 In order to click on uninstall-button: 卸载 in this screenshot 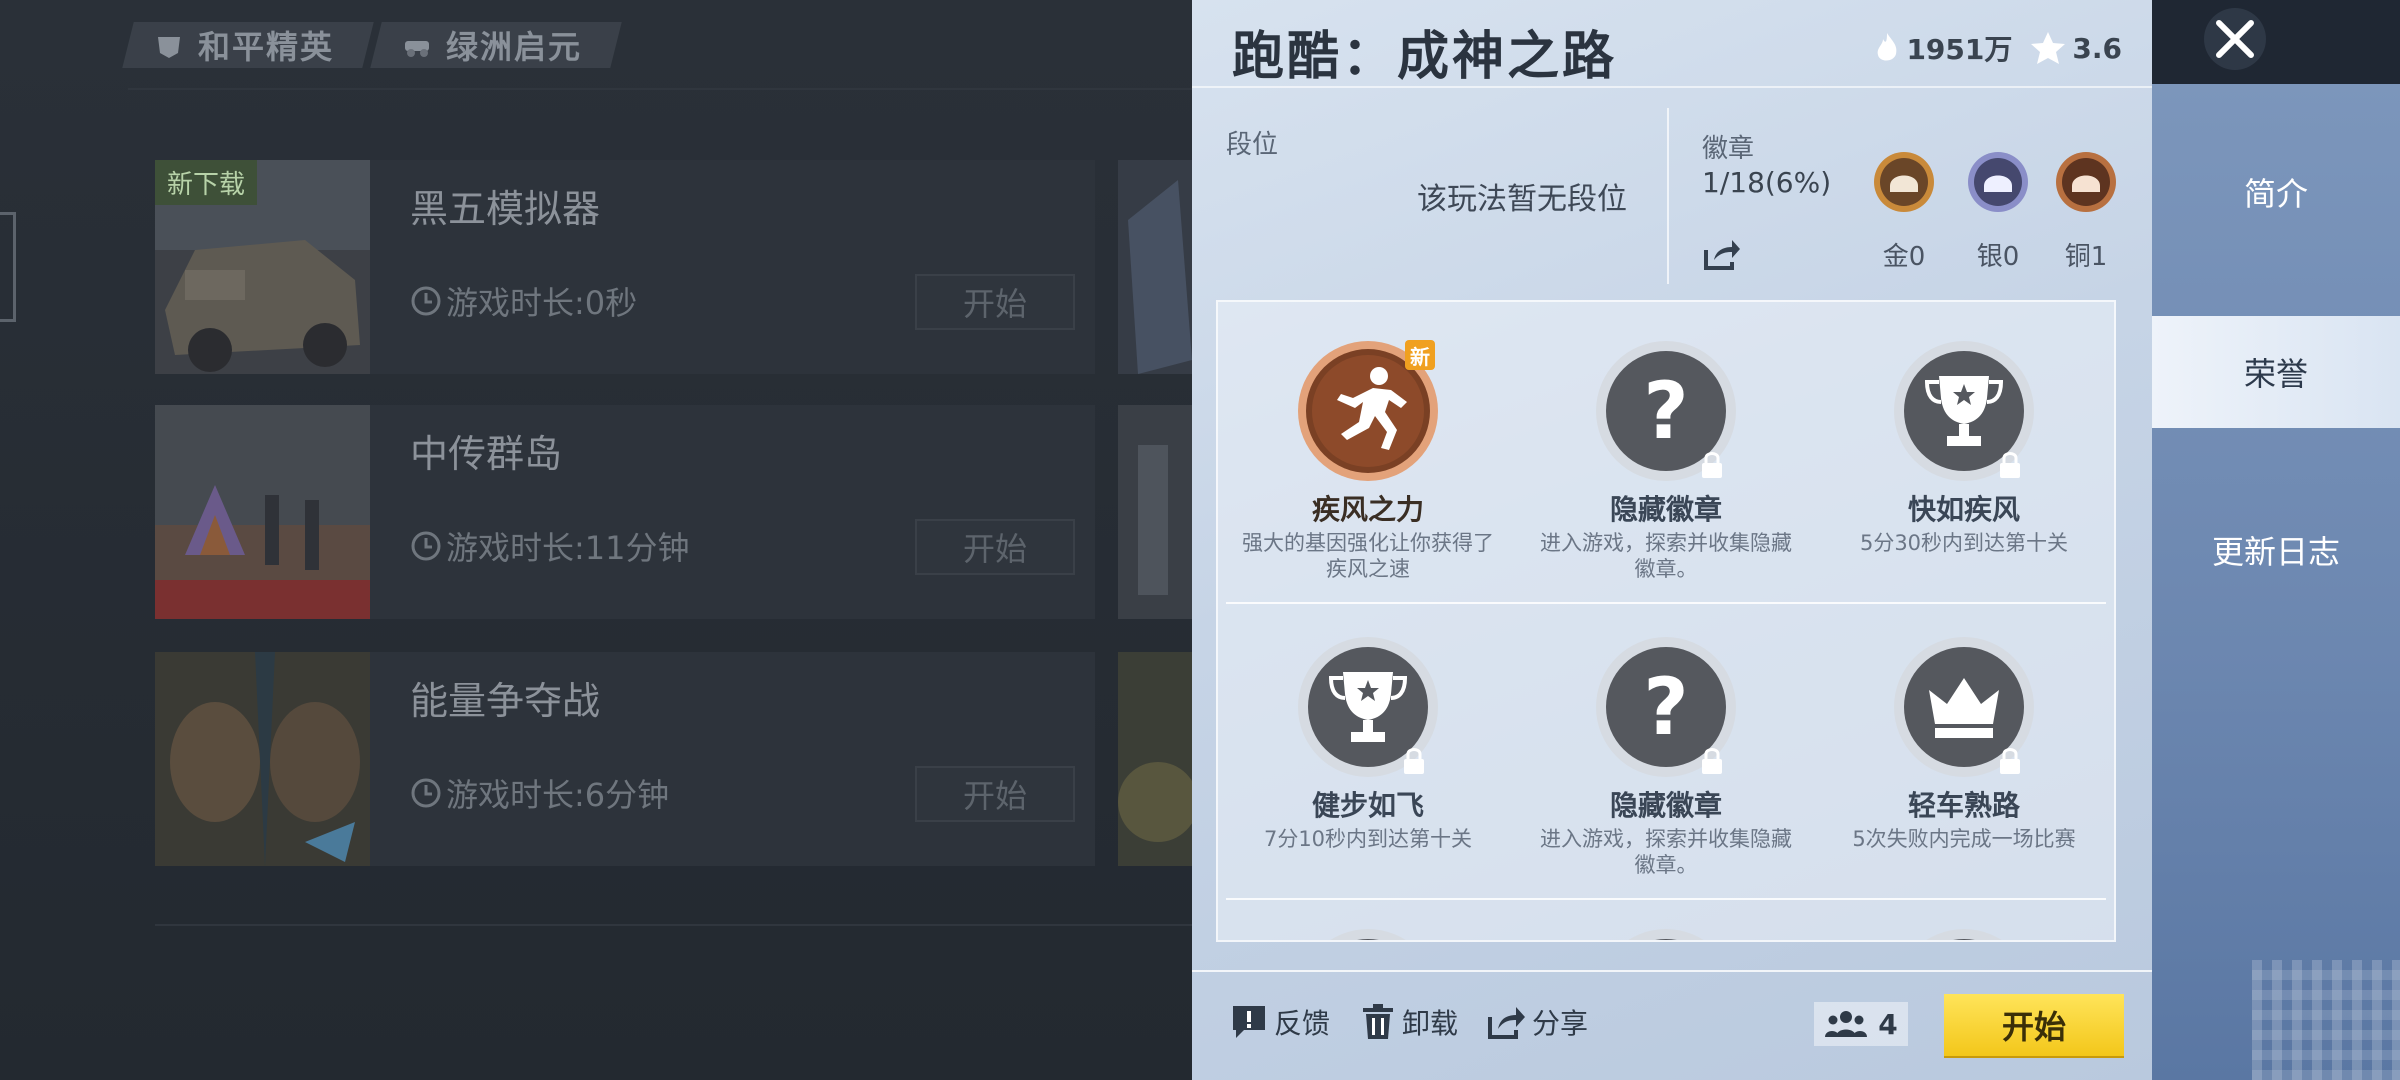, I will do `click(1409, 1022)`.